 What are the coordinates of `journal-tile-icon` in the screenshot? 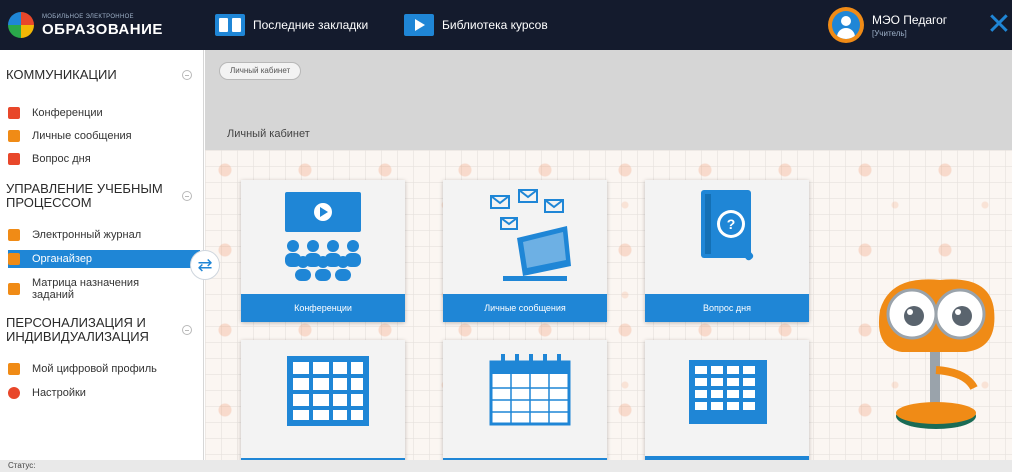 It's located at (328, 391).